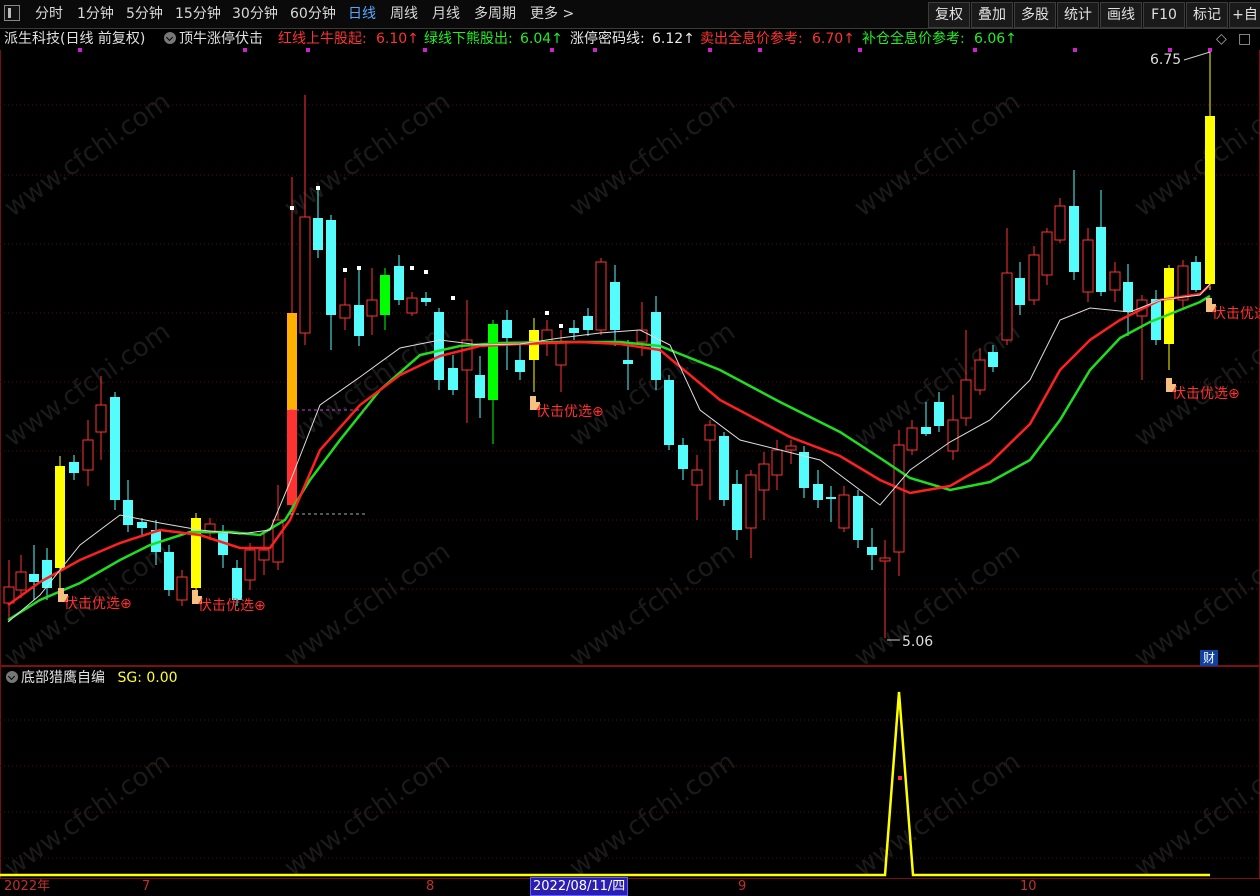 The height and width of the screenshot is (896, 1260). What do you see at coordinates (1028, 886) in the screenshot?
I see `date-month-10: 10` at bounding box center [1028, 886].